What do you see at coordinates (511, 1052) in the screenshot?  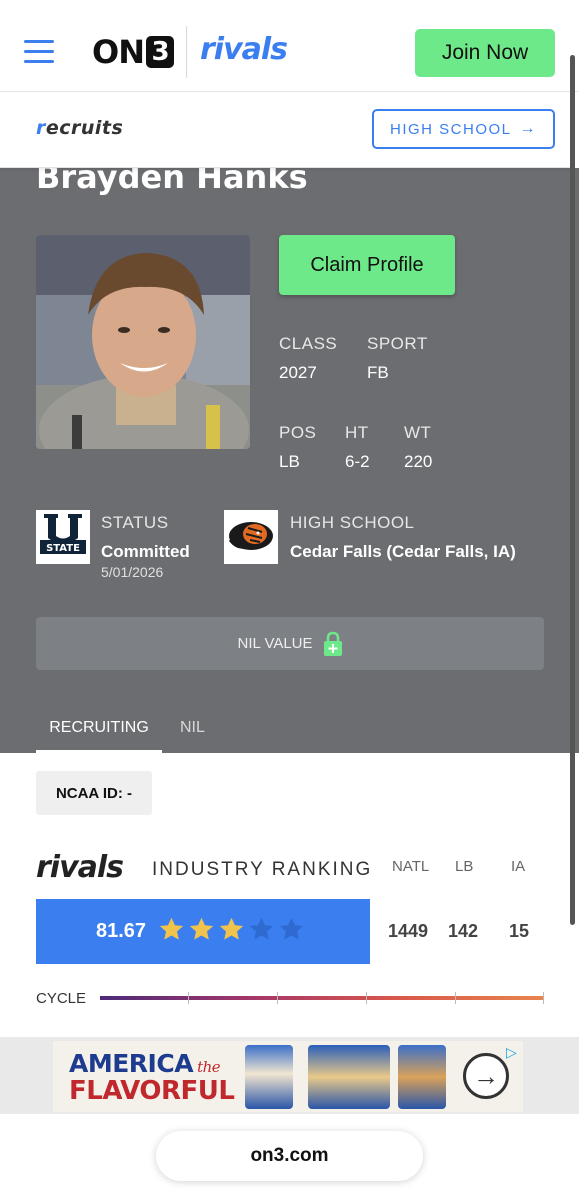 I see `ad-choices-icon: ▷` at bounding box center [511, 1052].